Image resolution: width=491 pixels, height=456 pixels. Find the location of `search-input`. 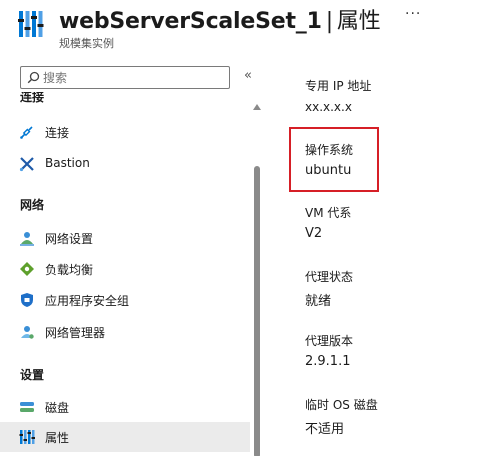

search-input is located at coordinates (133, 77).